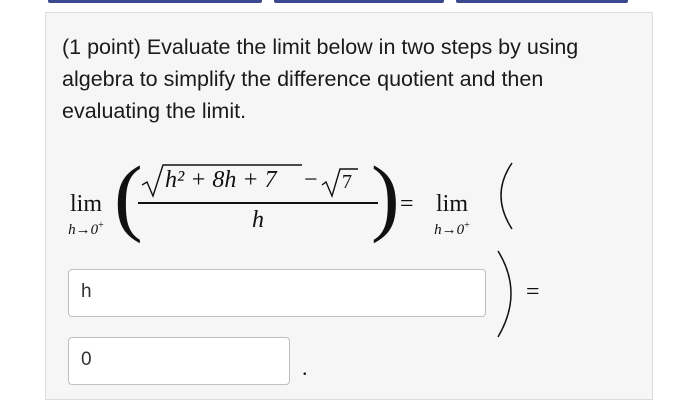 Image resolution: width=700 pixels, height=417 pixels. I want to click on minus-sign: −, so click(311, 180).